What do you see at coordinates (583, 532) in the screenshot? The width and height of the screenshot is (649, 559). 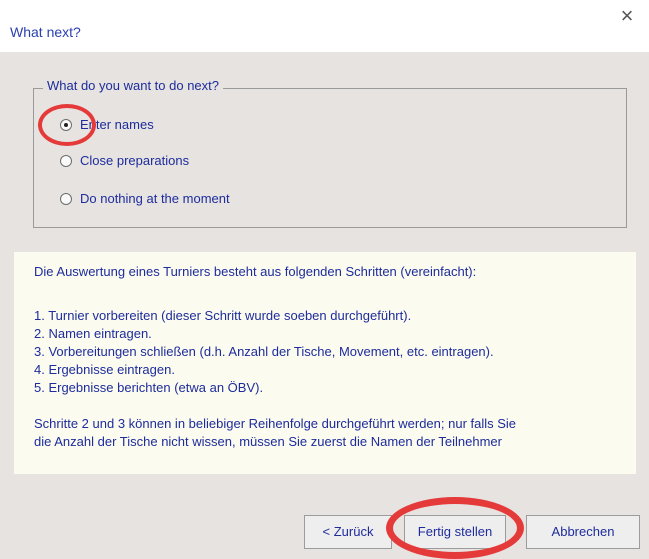 I see `cancel-button: Abbrechen` at bounding box center [583, 532].